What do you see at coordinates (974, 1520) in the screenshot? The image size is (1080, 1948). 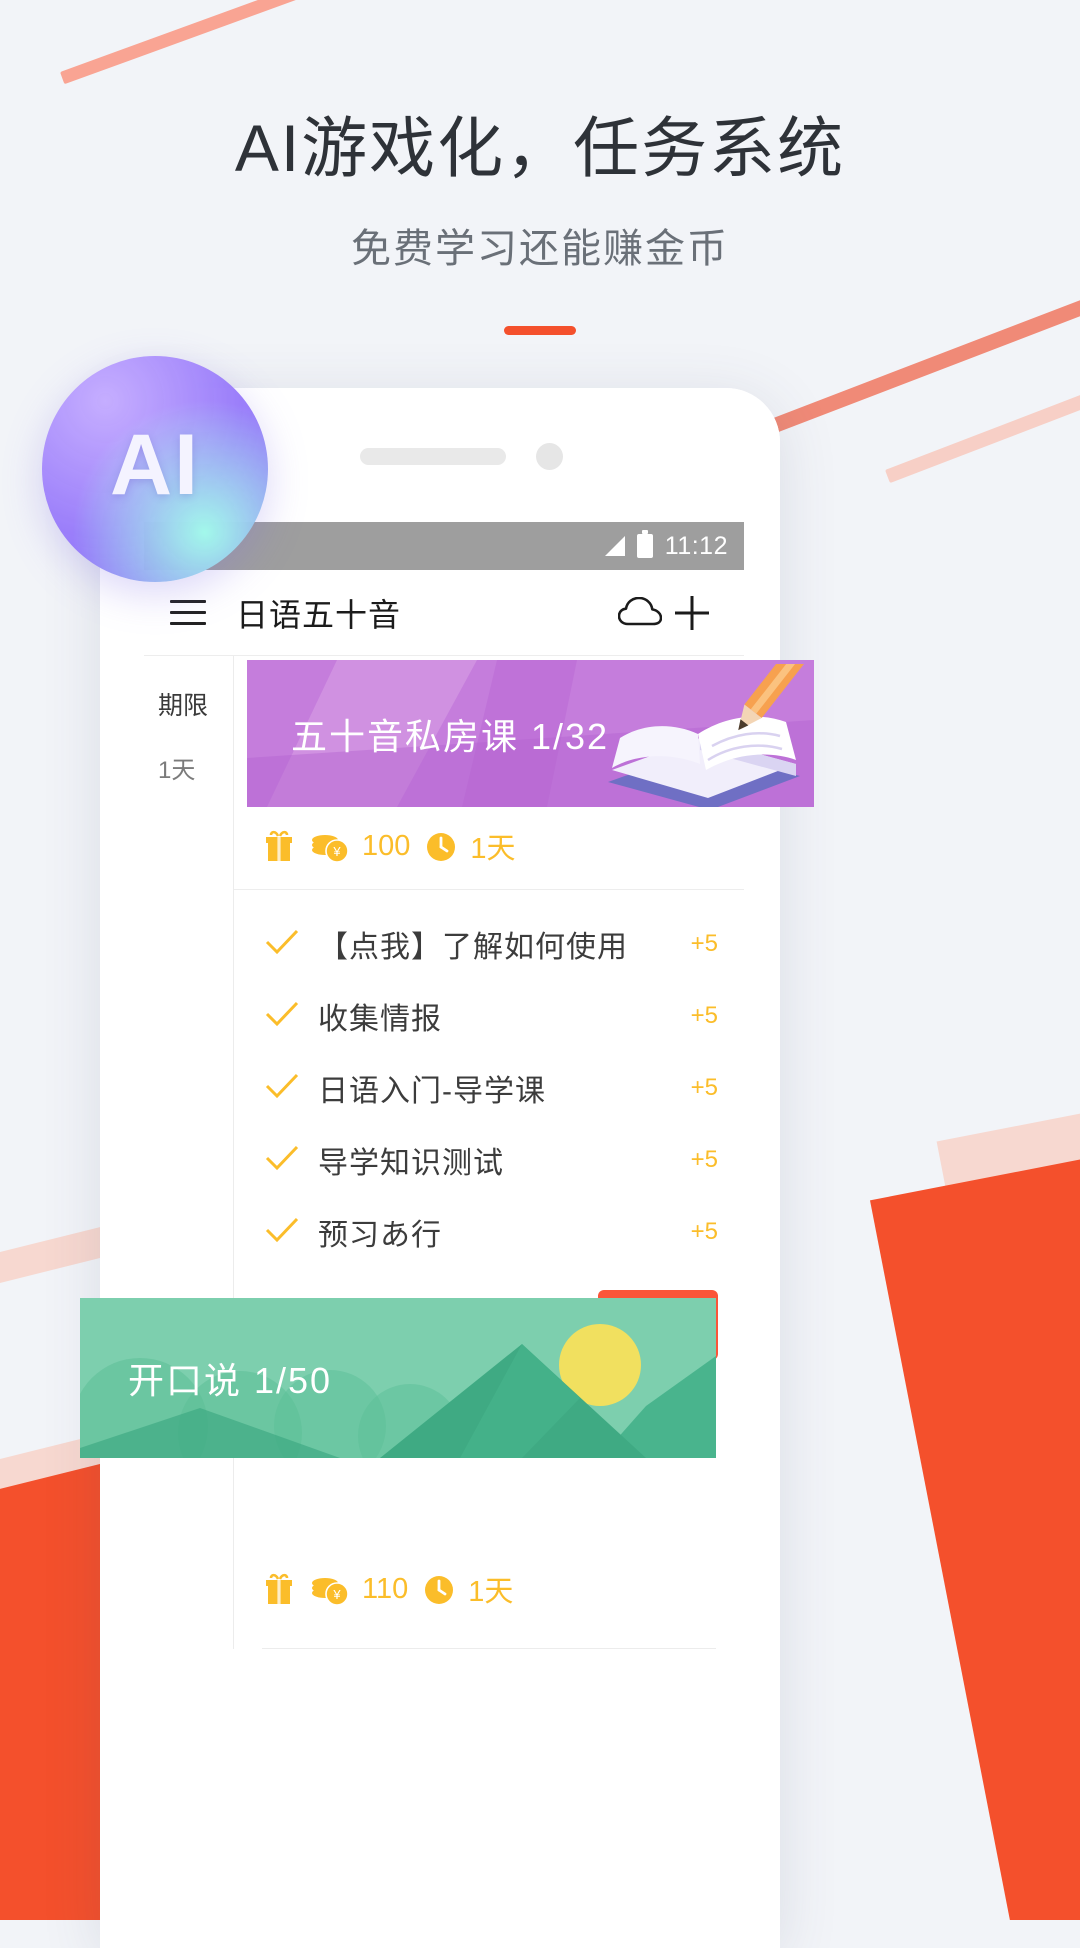 I see `wedge-right-coral` at bounding box center [974, 1520].